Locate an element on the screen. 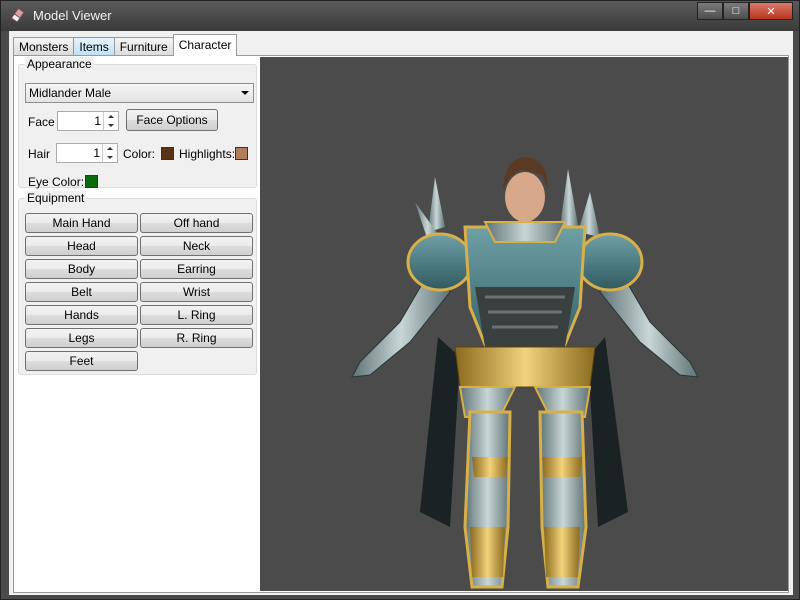 This screenshot has width=800, height=600. highlights-label: Highlights: is located at coordinates (207, 154).